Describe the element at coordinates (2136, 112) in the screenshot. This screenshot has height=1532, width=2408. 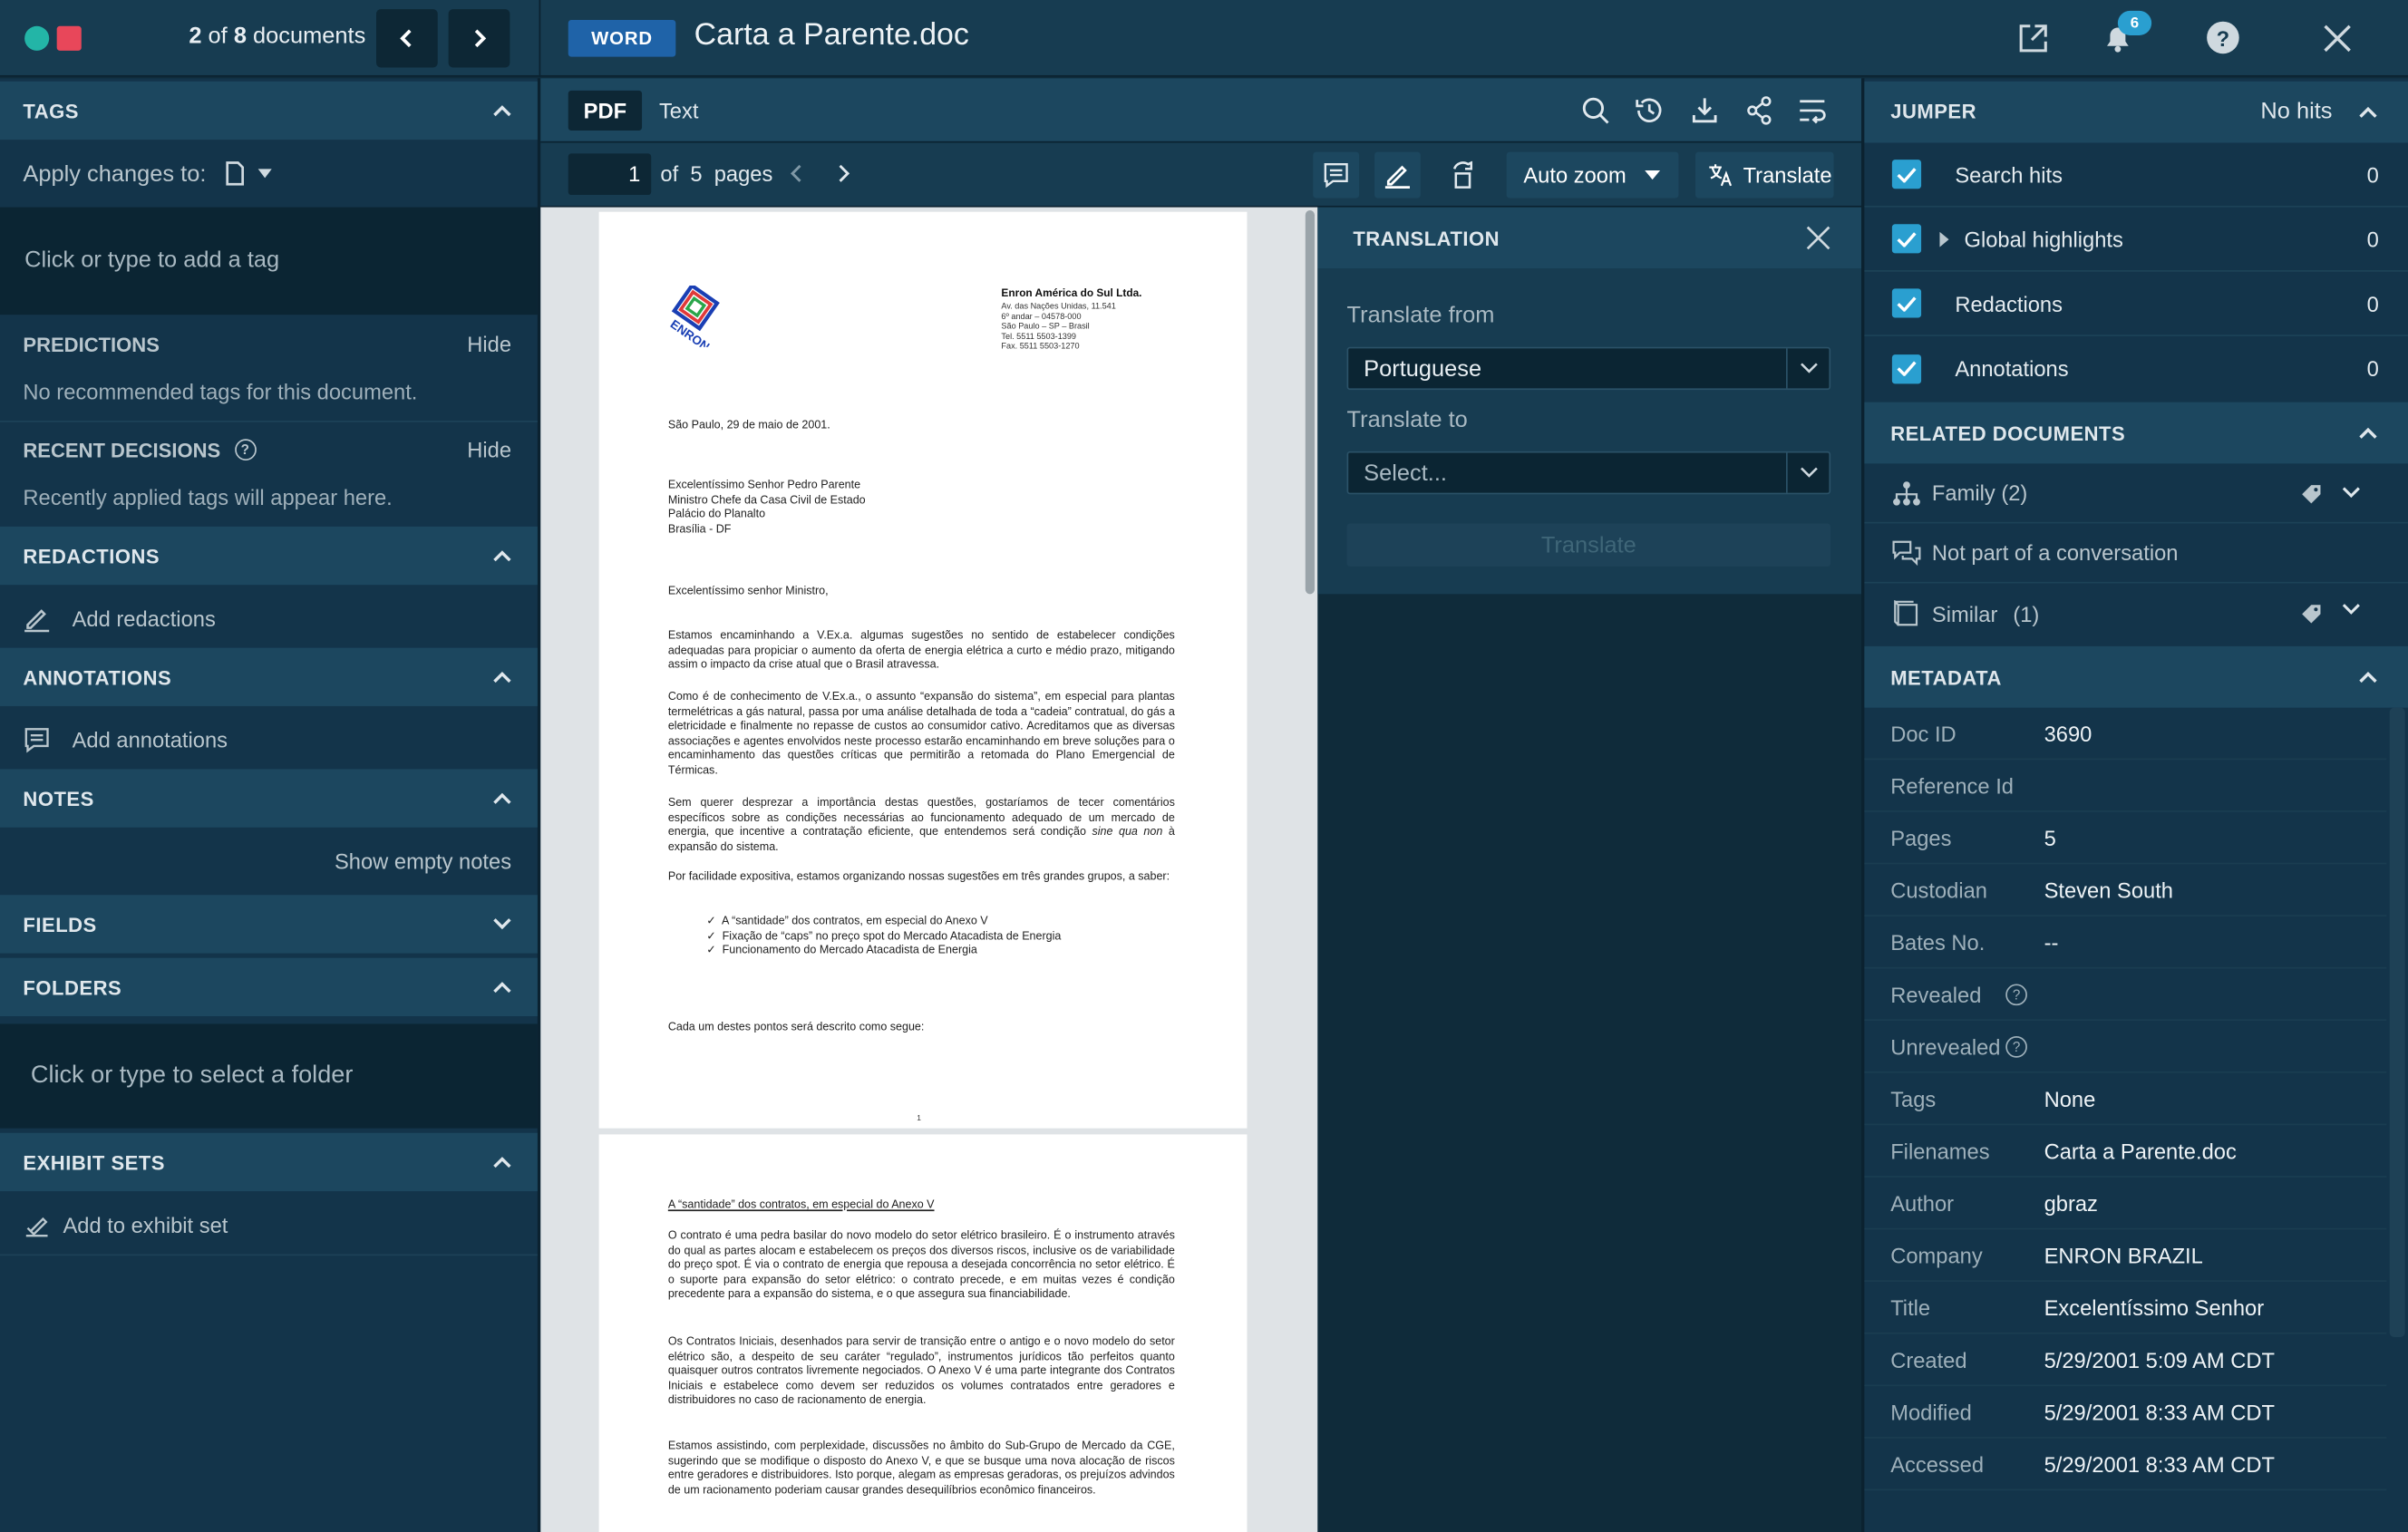
I see `jumper-header: JUMPER No hits` at that location.